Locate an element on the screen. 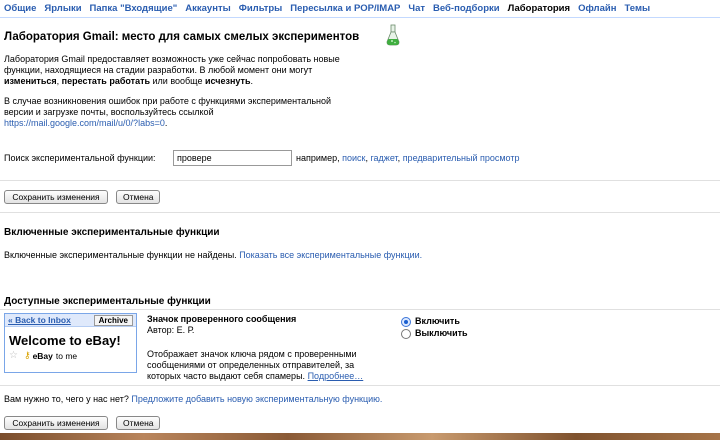 The height and width of the screenshot is (440, 720). disable-label: Выключить is located at coordinates (441, 333).